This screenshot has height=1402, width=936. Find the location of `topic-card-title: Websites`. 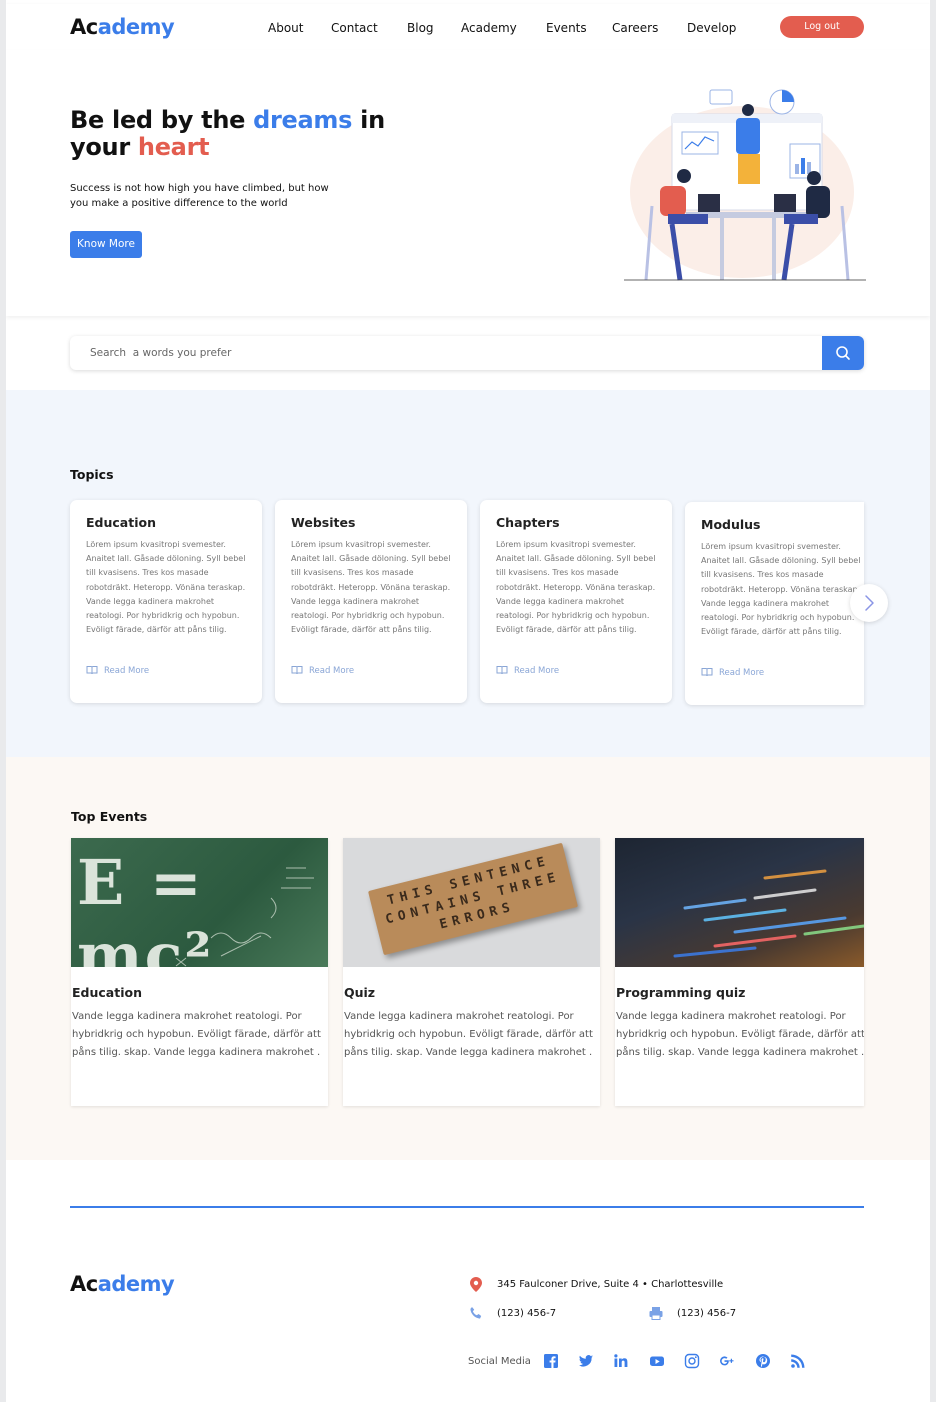

topic-card-title: Websites is located at coordinates (323, 522).